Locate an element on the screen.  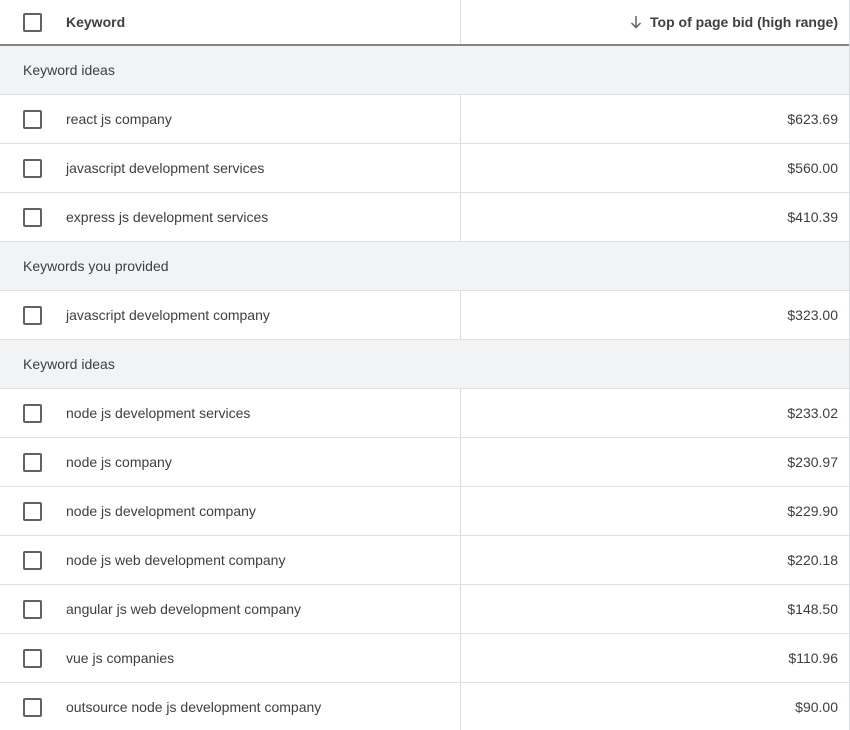
bid-sort-control: Top of page bid (high range) is located at coordinates (734, 22).